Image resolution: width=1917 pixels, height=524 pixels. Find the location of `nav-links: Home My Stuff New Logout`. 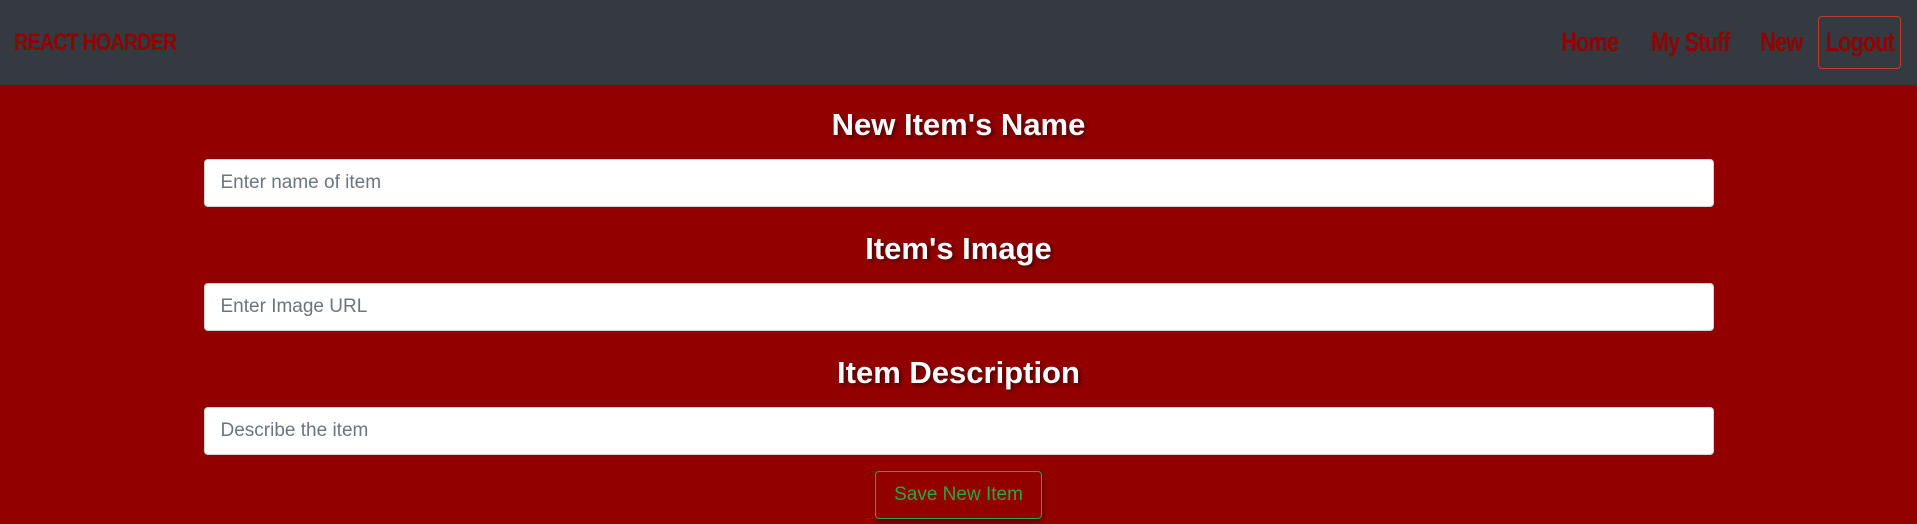

nav-links: Home My Stuff New Logout is located at coordinates (1725, 42).